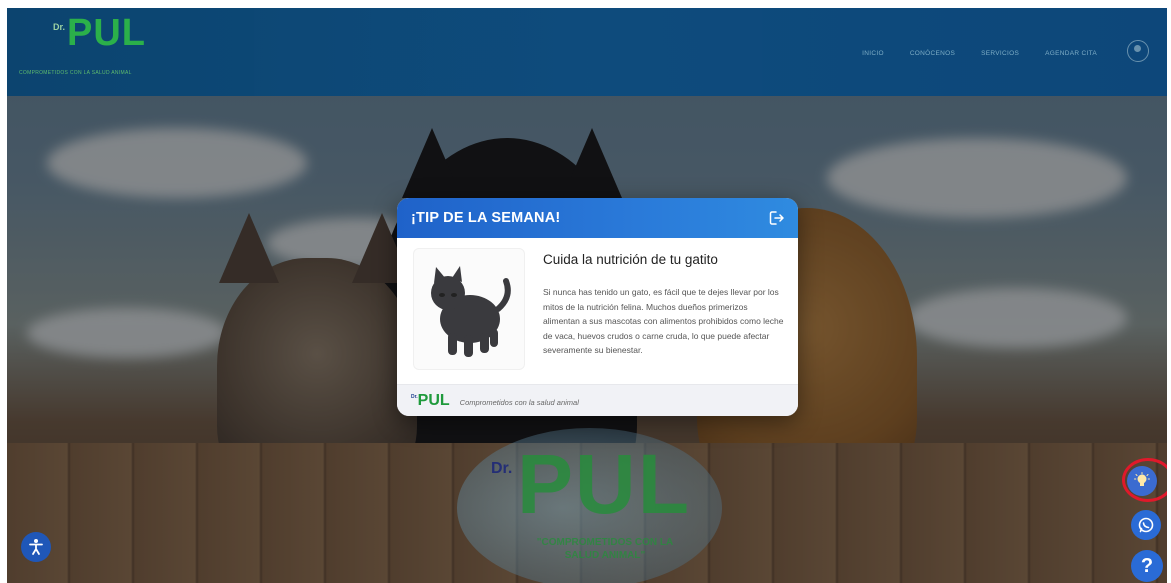  I want to click on accessibility-icon, so click(36, 547).